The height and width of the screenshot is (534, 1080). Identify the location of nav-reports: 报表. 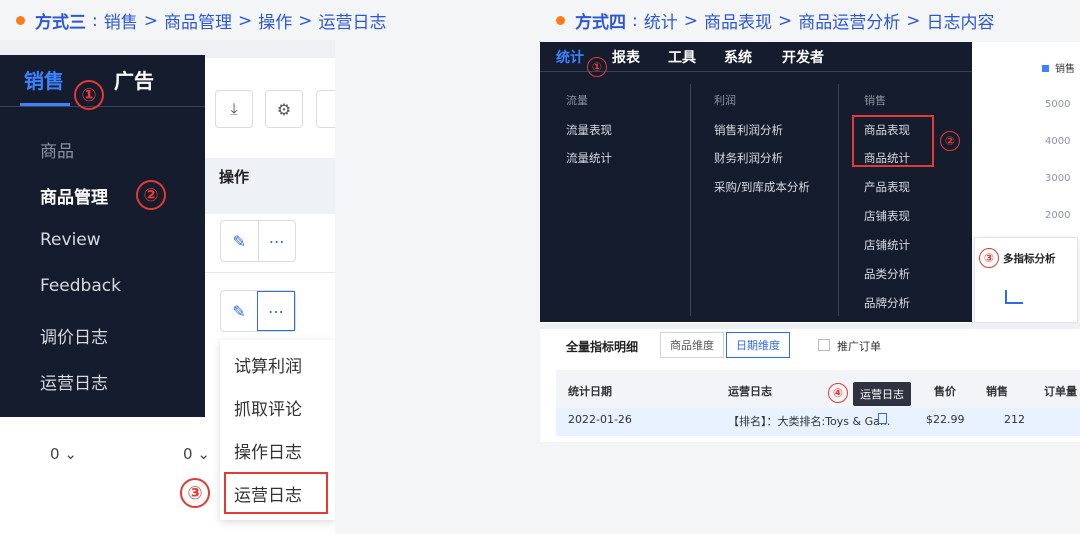
(626, 57).